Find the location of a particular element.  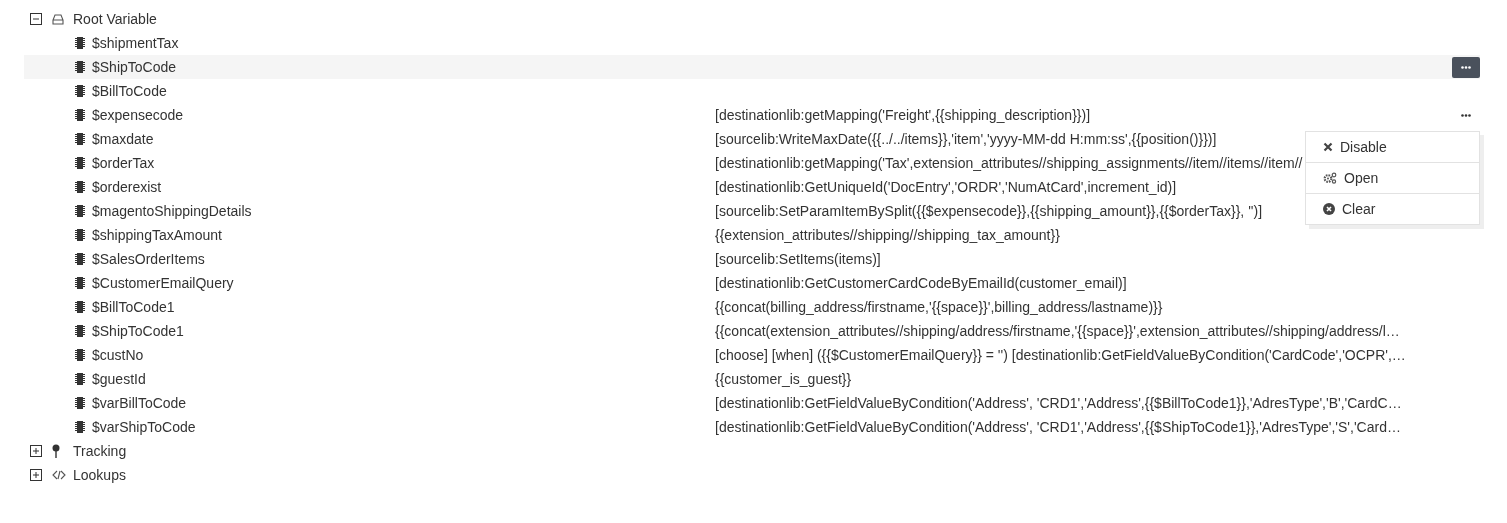

variable-value: [destinationlib:getMapping('Tax',extension_attributes//shipping_assignments//item//items//item// is located at coordinates (1009, 163).